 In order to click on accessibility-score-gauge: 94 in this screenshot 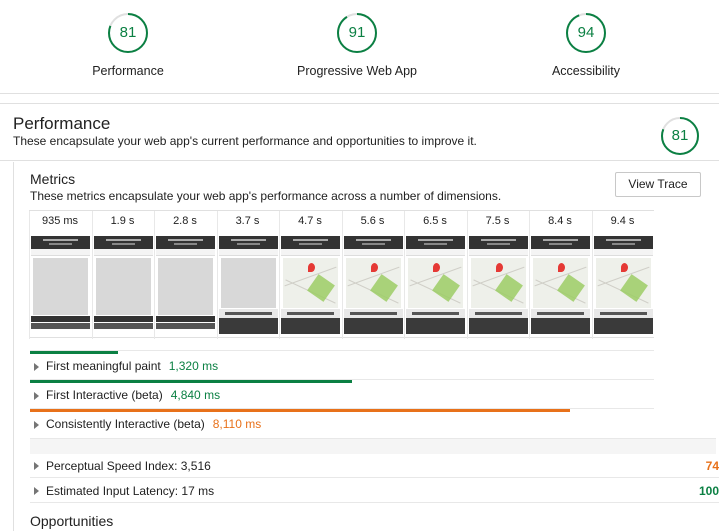, I will do `click(586, 33)`.